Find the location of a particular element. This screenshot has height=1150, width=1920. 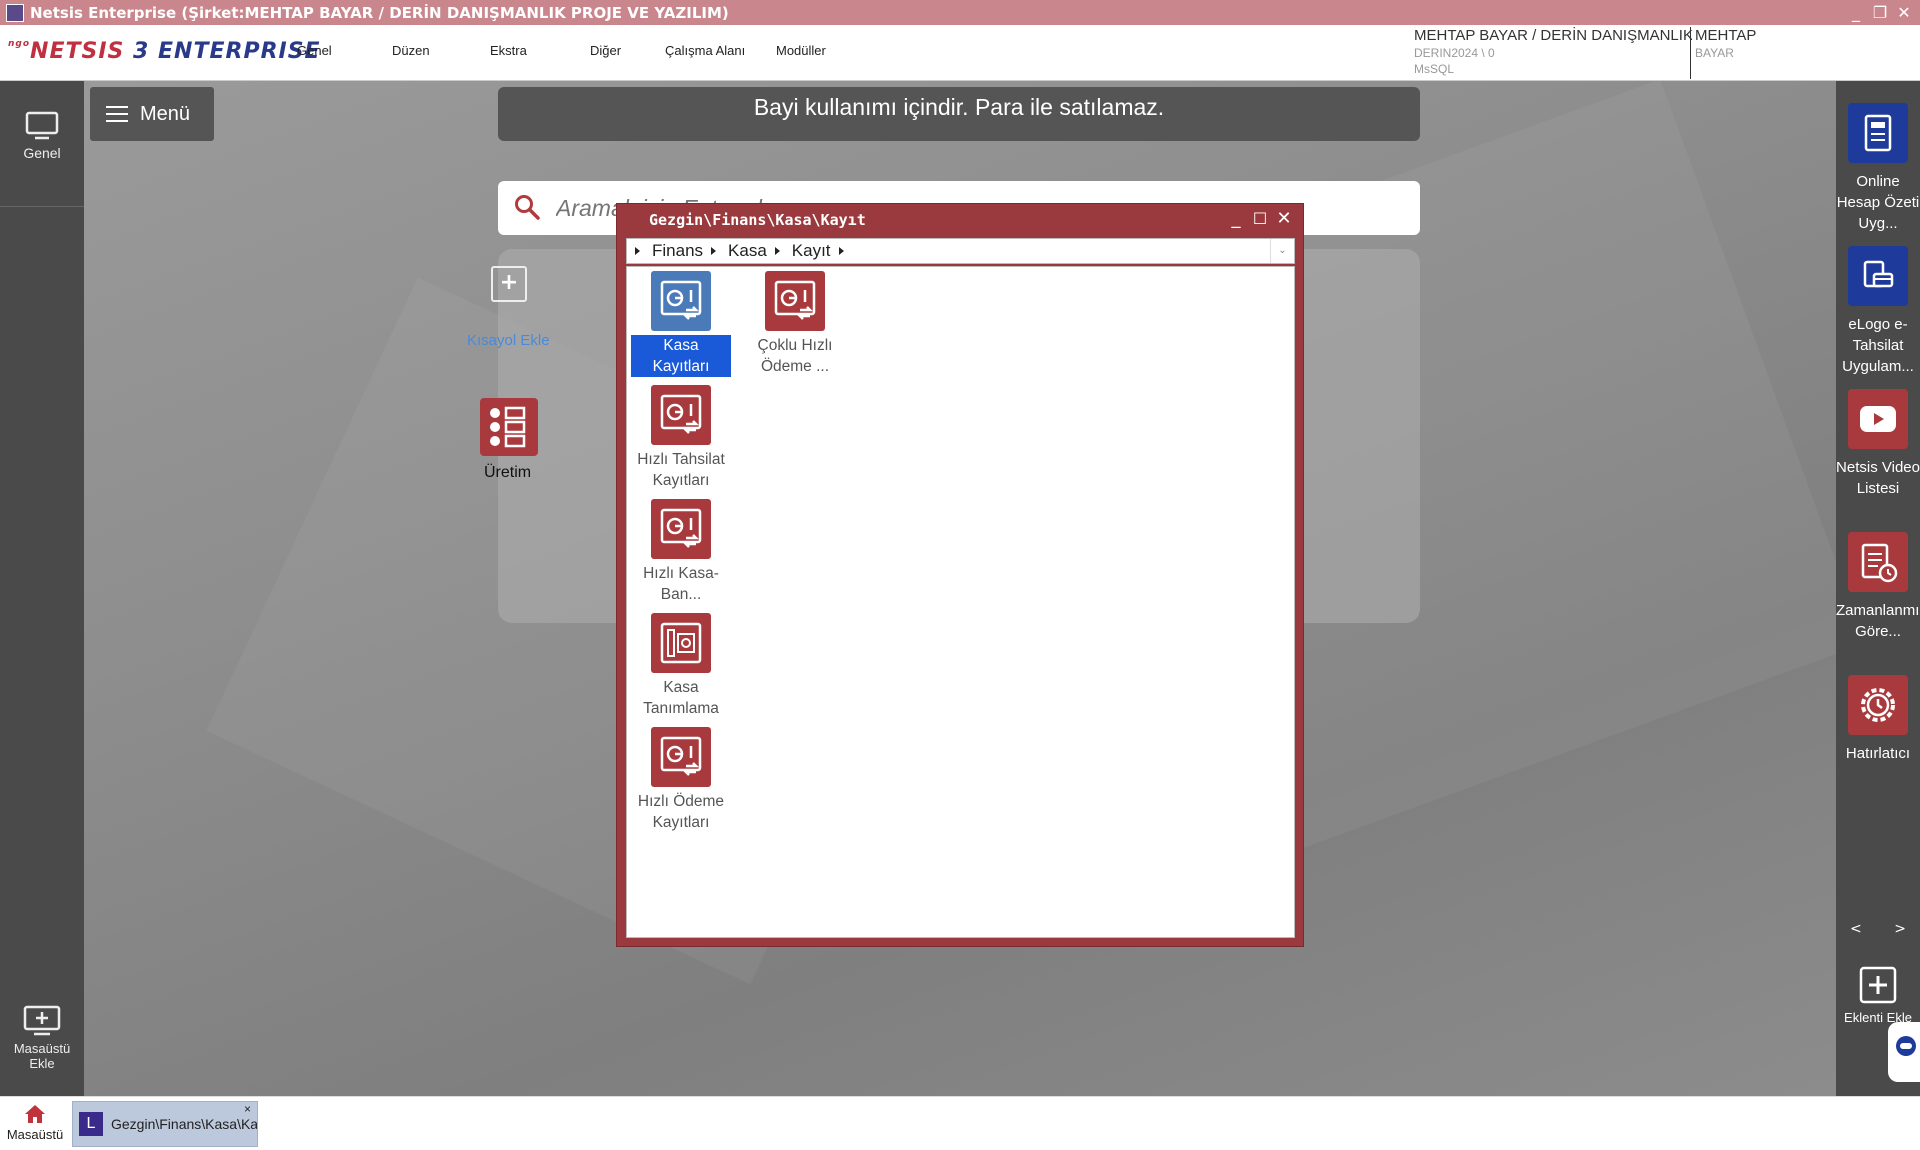

rb-hatirlatici: Hatırlatıcı is located at coordinates (1878, 719).